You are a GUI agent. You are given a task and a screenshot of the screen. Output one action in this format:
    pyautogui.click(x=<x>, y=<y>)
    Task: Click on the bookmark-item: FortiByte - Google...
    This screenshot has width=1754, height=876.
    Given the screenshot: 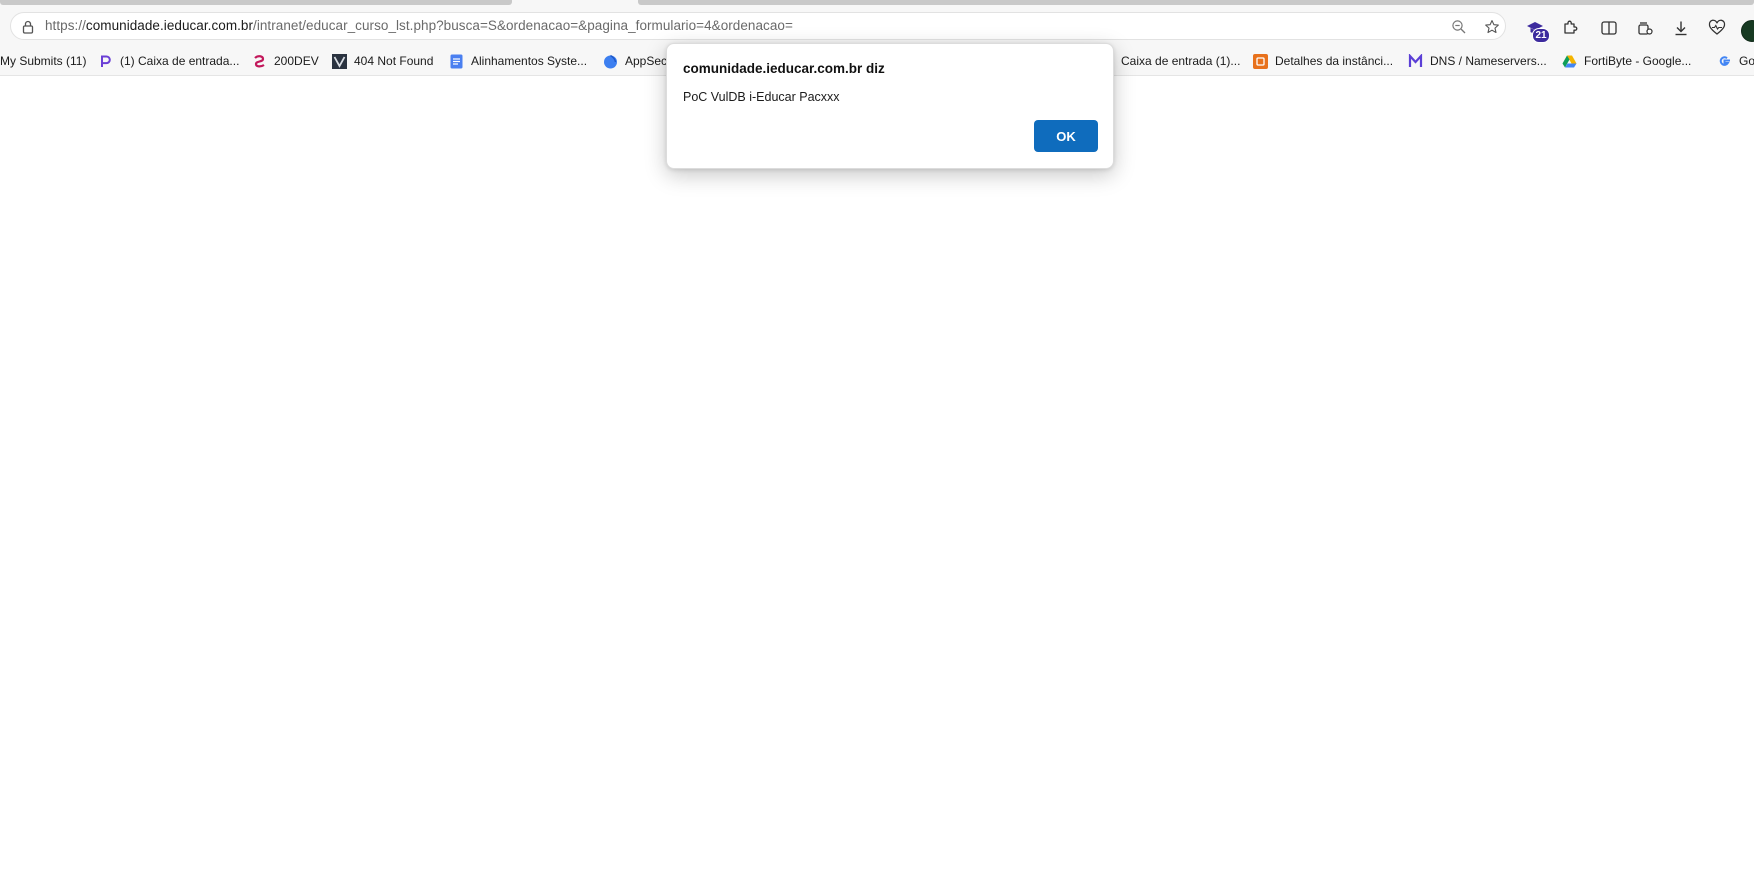 What is the action you would take?
    pyautogui.click(x=1626, y=61)
    